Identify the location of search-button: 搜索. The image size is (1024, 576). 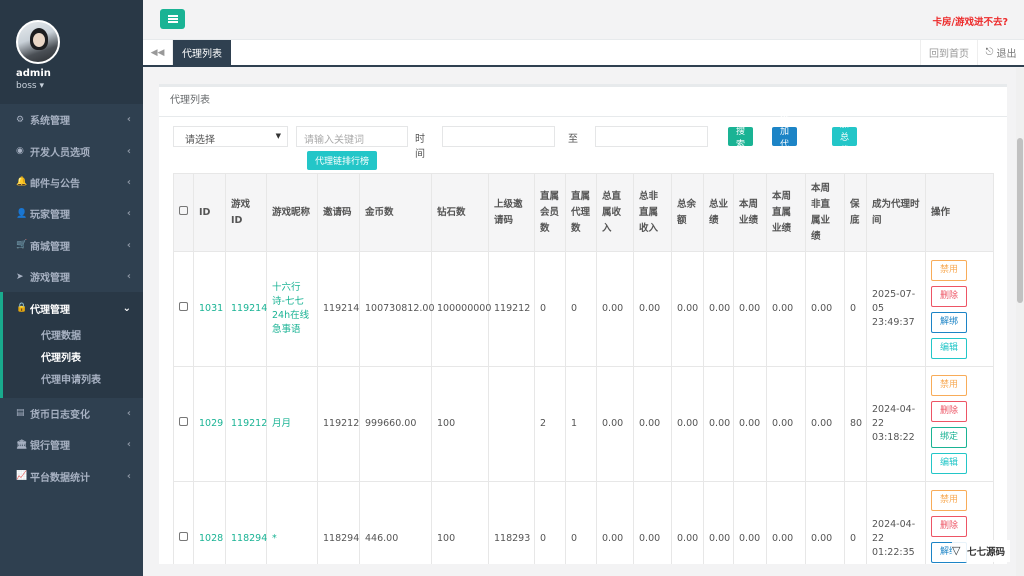
(741, 138).